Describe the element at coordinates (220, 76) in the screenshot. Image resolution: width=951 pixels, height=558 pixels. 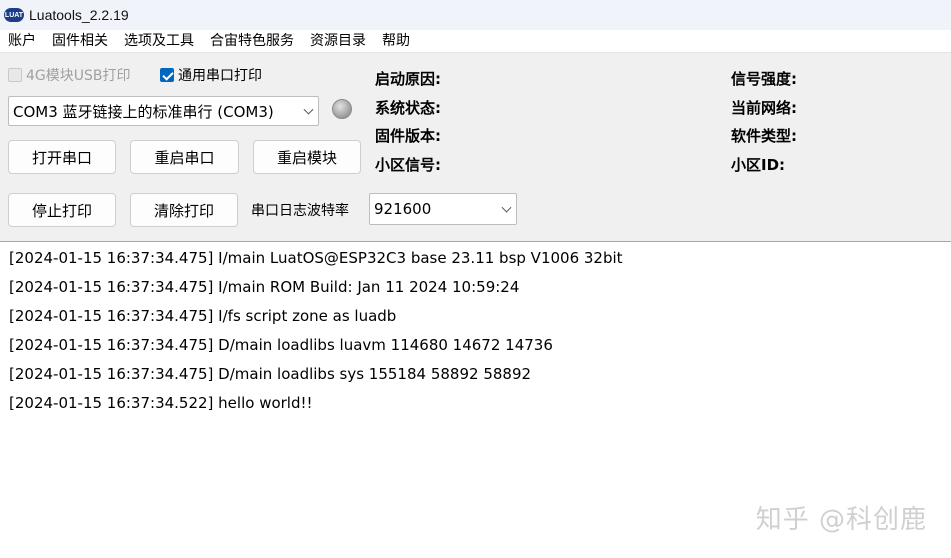
I see `serial-print-label: 通用串口打印` at that location.